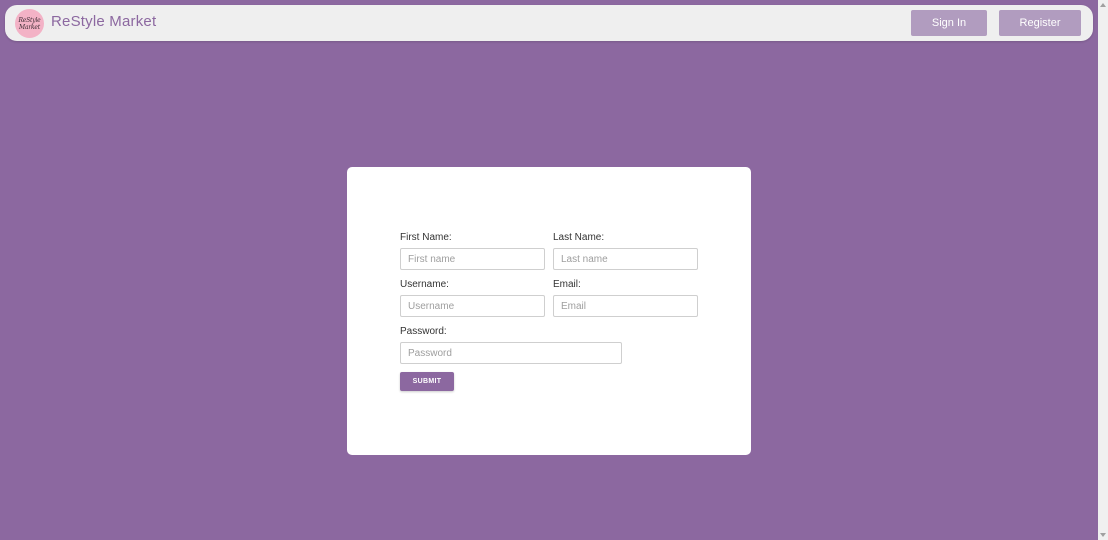 The width and height of the screenshot is (1108, 540). Describe the element at coordinates (423, 331) in the screenshot. I see `password-label: Password:` at that location.